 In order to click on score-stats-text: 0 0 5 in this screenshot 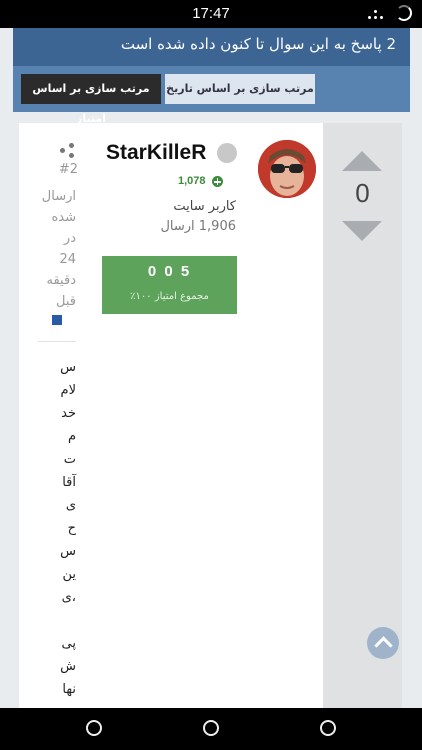, I will do `click(169, 271)`.